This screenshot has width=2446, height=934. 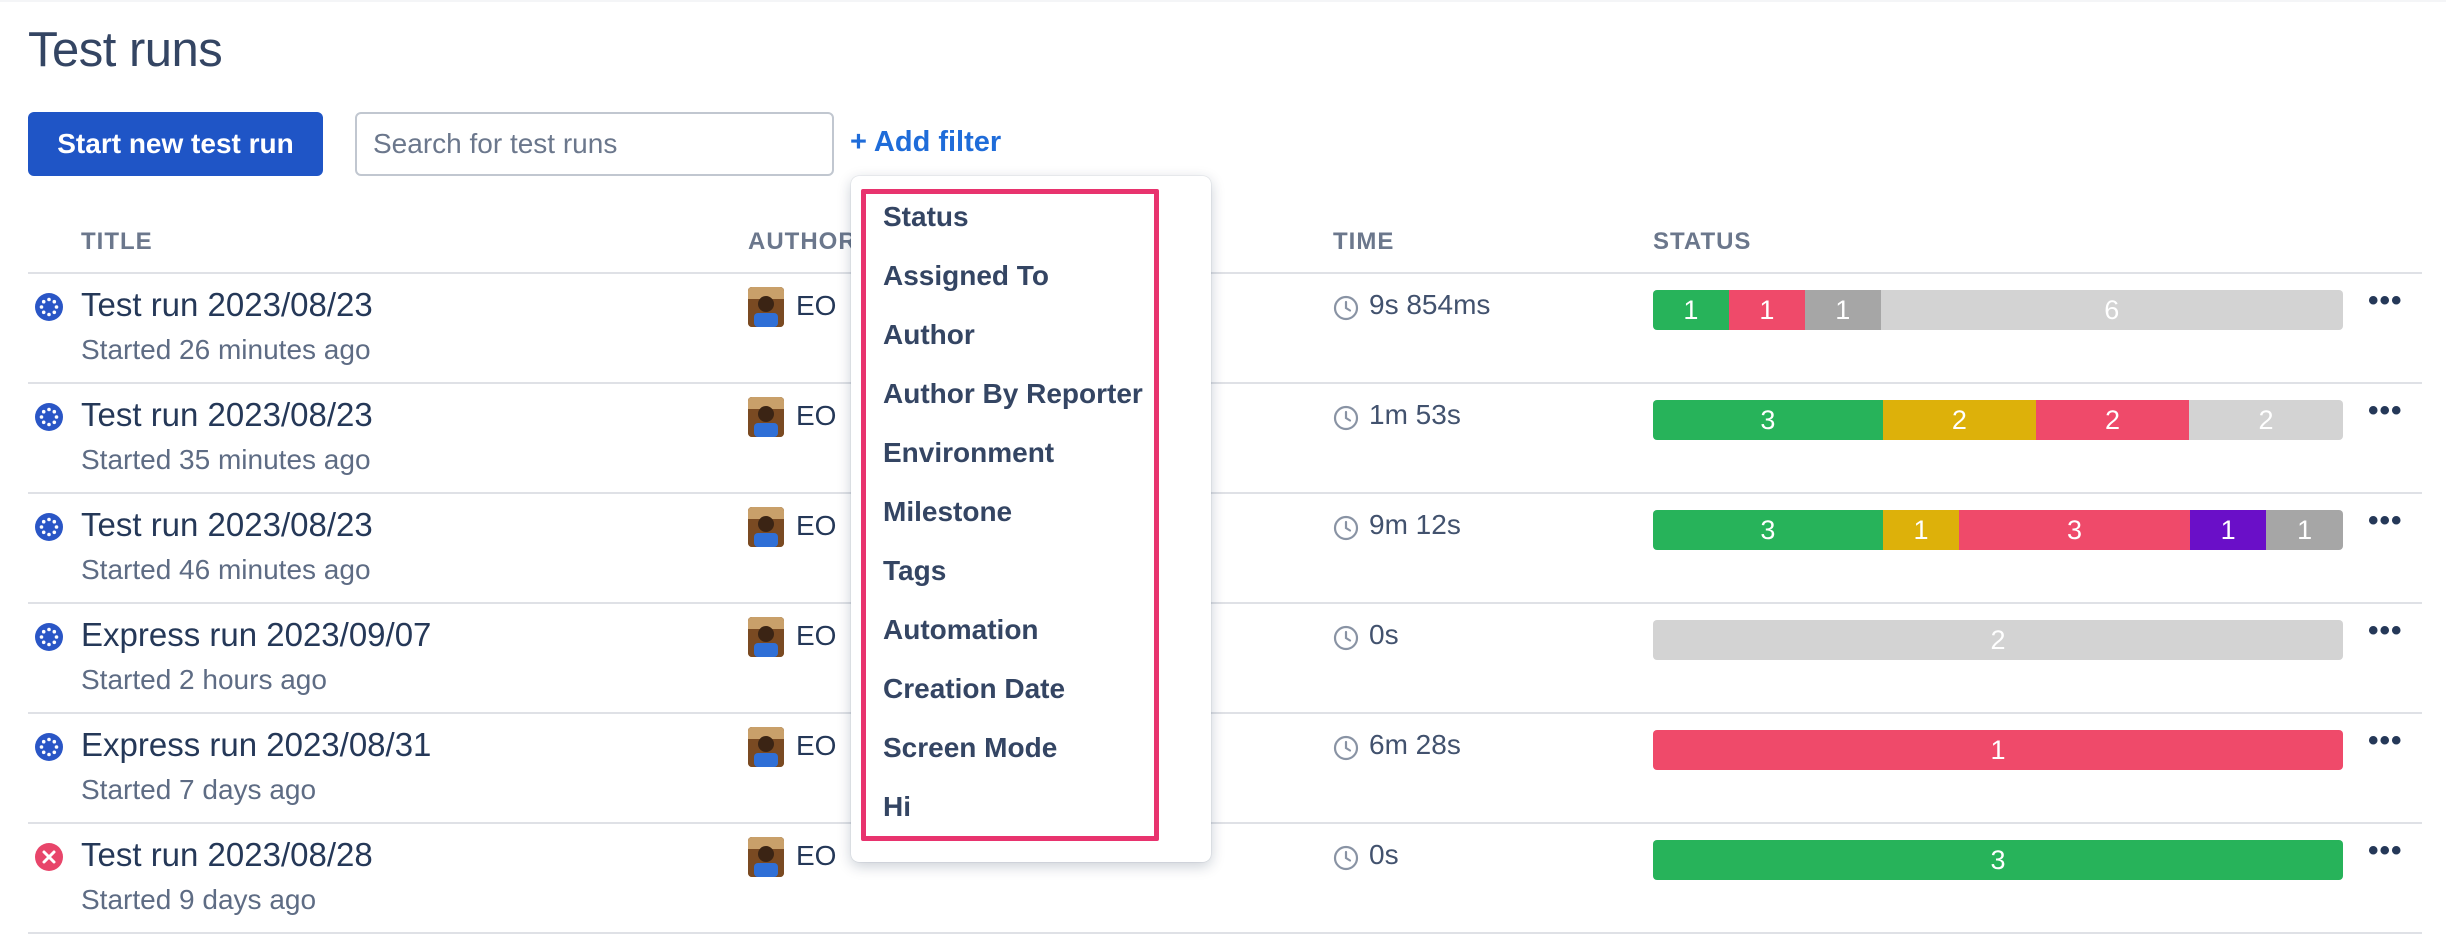 What do you see at coordinates (594, 144) in the screenshot?
I see `search-input` at bounding box center [594, 144].